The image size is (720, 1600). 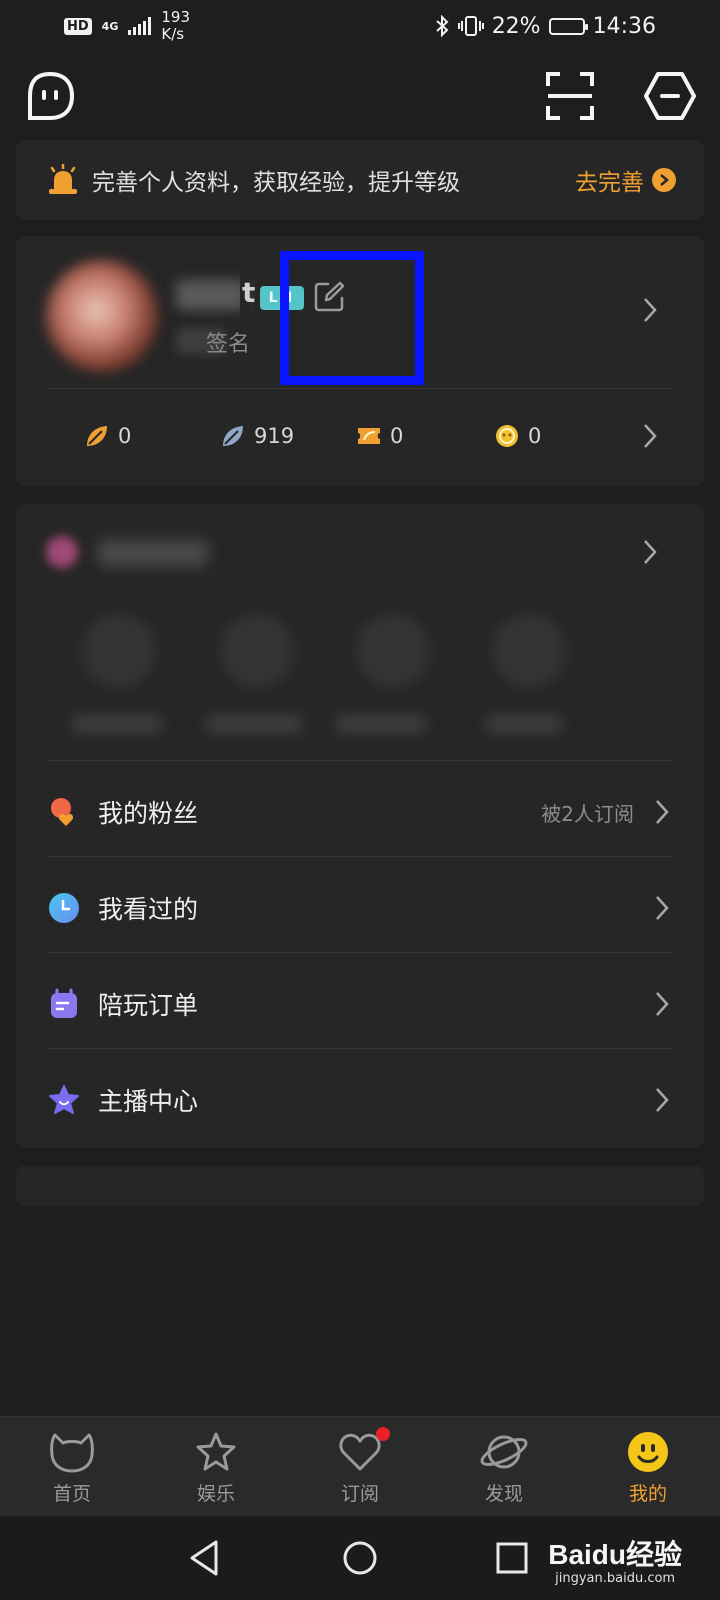 What do you see at coordinates (64, 908) in the screenshot?
I see `history-clock-icon` at bounding box center [64, 908].